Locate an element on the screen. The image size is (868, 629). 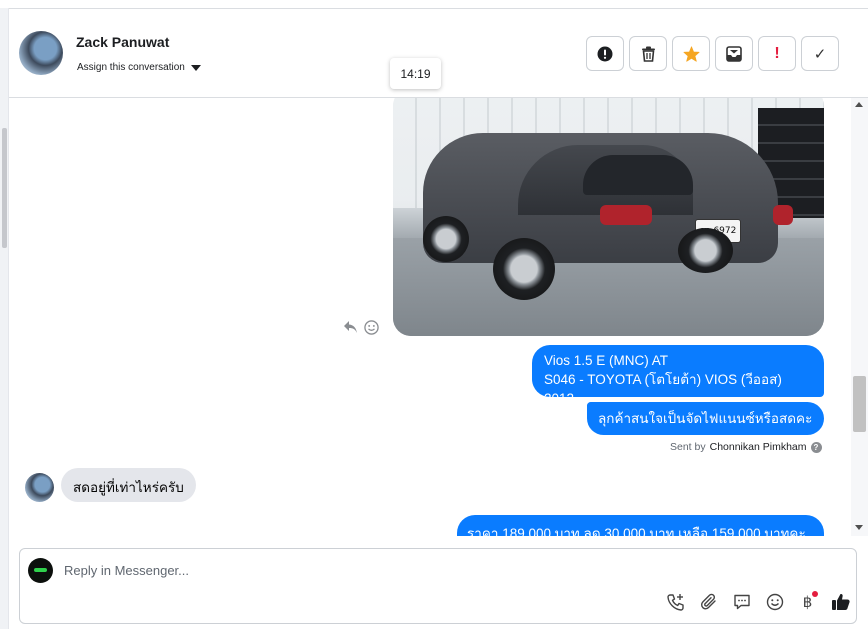
exclamation-circle-icon is located at coordinates (605, 53).